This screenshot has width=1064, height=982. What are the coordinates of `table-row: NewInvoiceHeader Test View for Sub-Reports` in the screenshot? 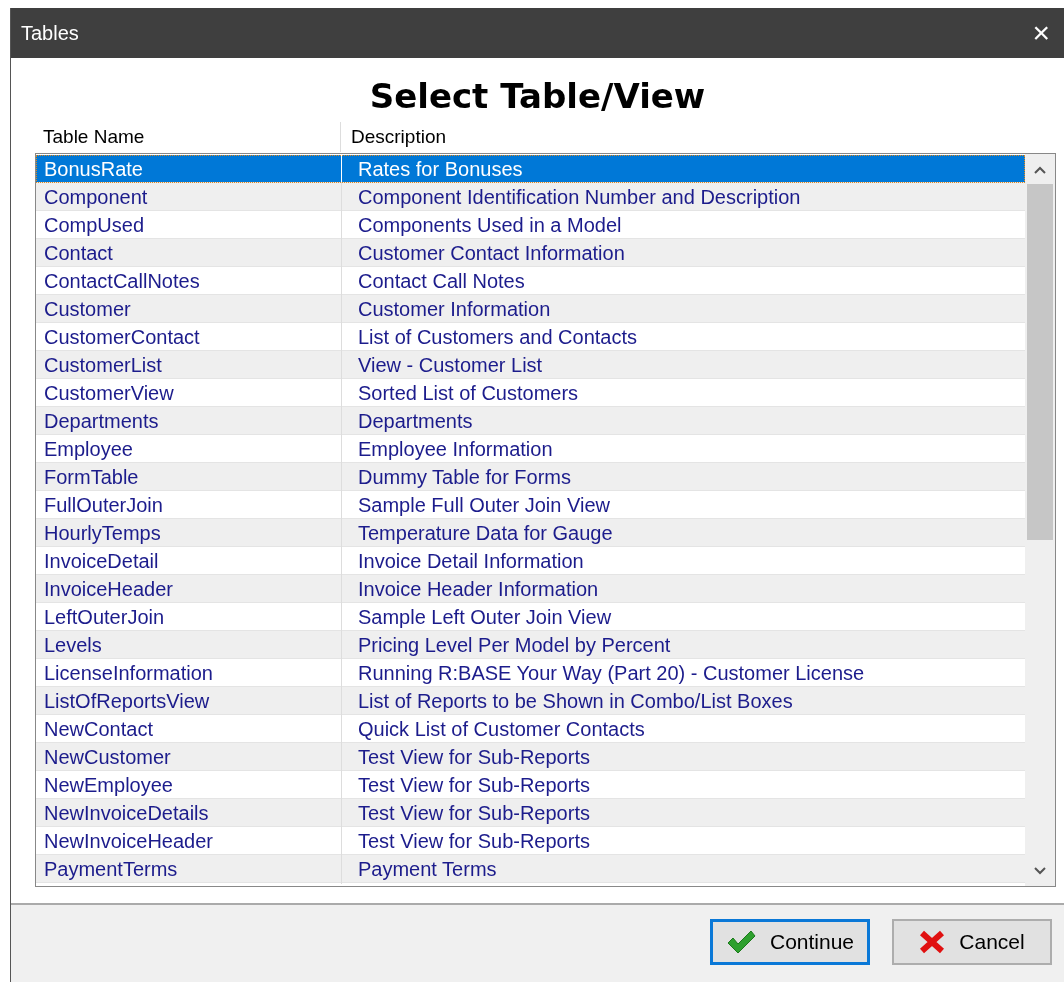 It's located at (530, 841).